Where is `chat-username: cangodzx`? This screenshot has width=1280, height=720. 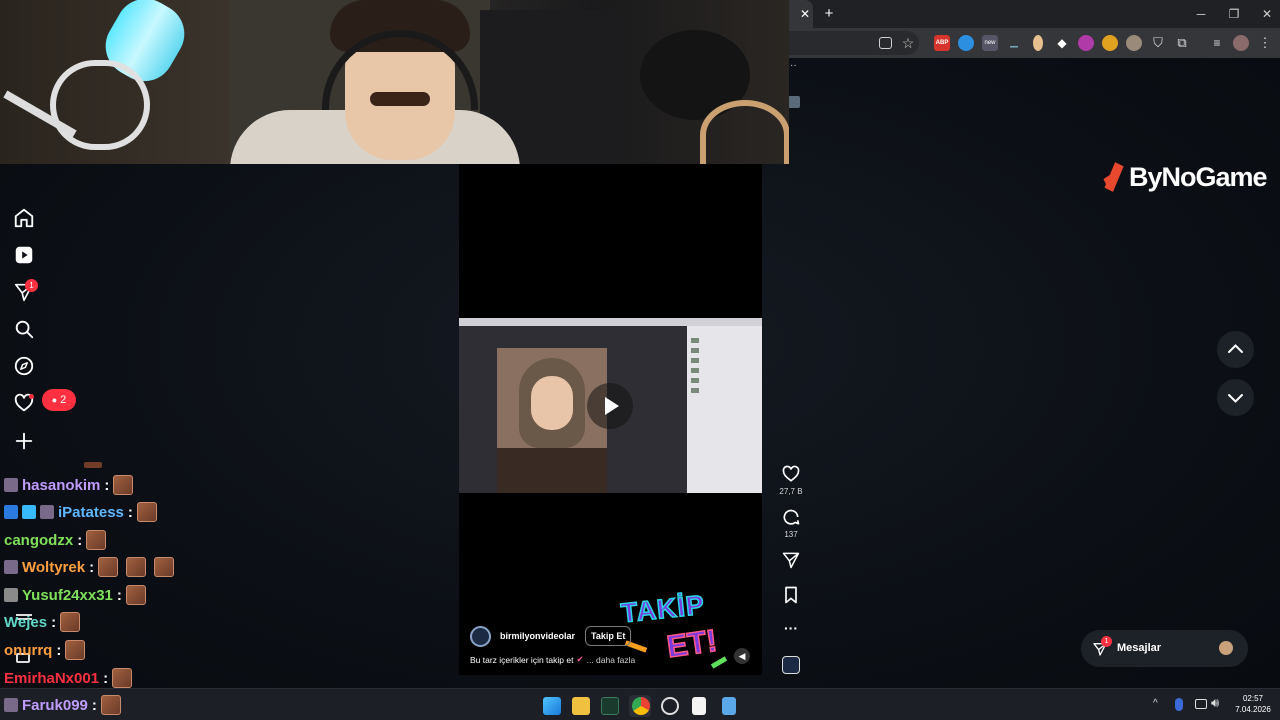 chat-username: cangodzx is located at coordinates (39, 540).